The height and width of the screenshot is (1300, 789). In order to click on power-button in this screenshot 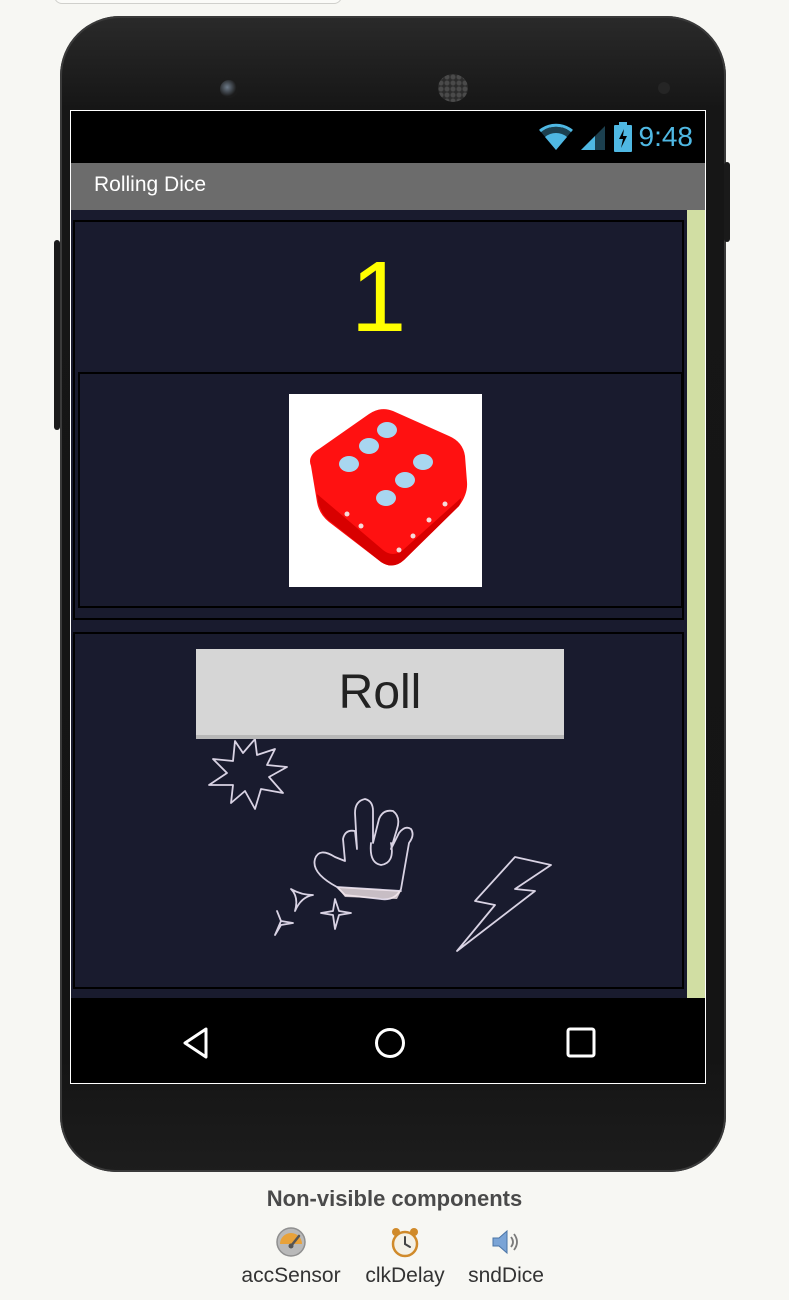, I will do `click(727, 202)`.